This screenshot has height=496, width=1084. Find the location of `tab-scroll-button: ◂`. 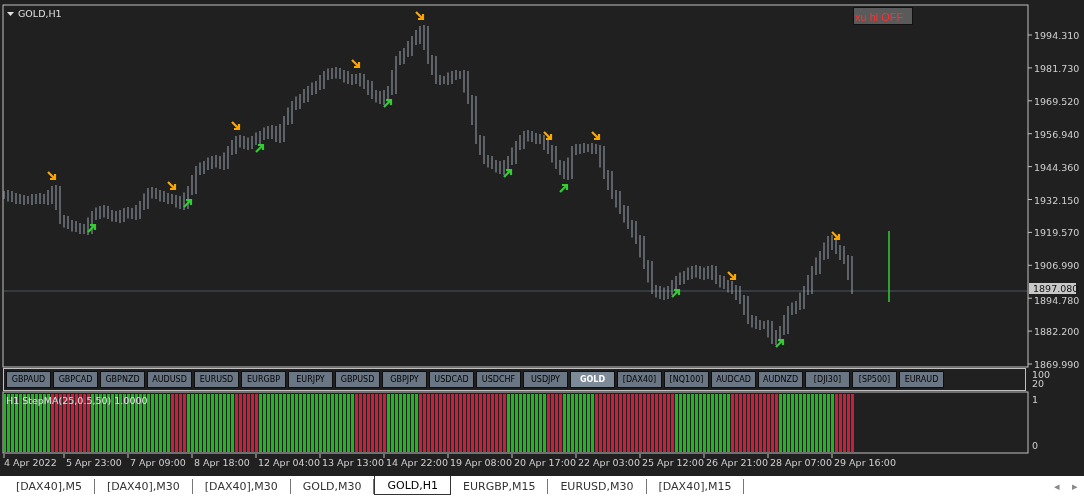

tab-scroll-button: ◂ is located at coordinates (1057, 486).